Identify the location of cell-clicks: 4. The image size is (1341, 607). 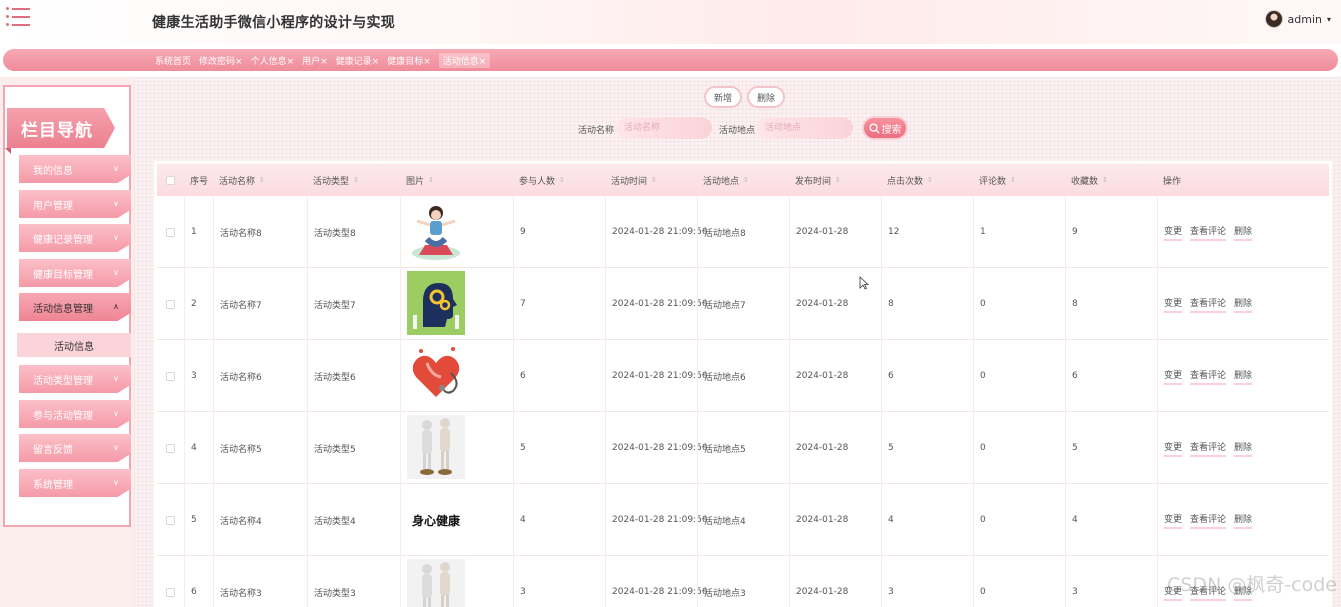
(927, 520).